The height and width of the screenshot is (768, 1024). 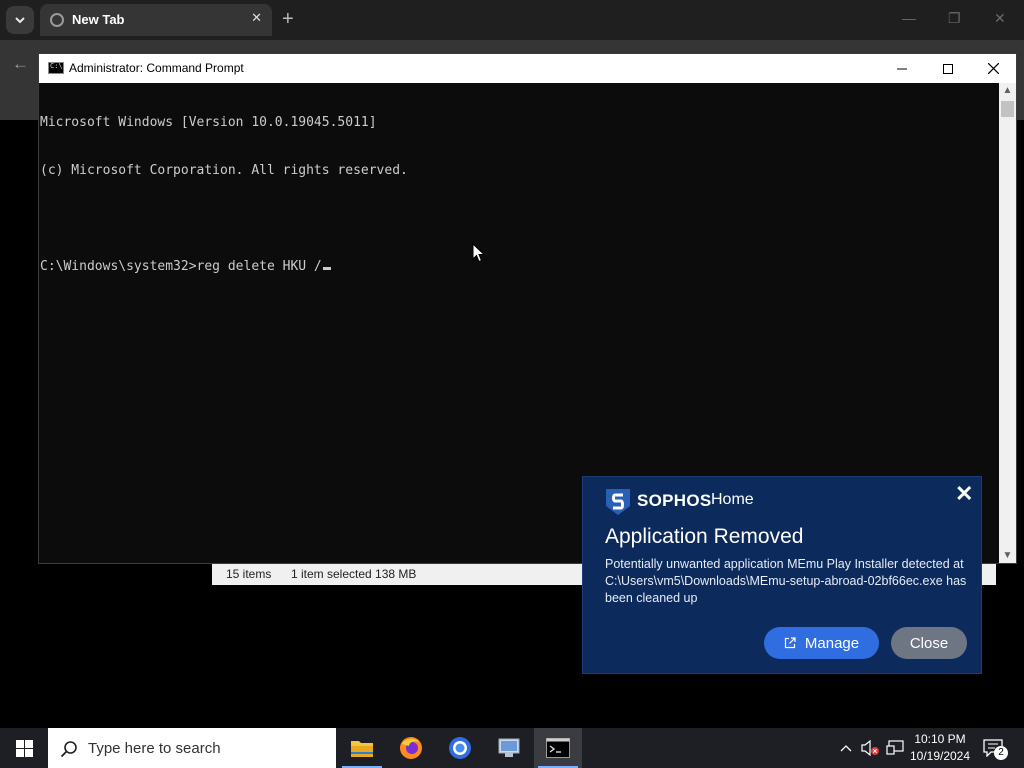 I want to click on speaker-muted-icon, so click(x=870, y=748).